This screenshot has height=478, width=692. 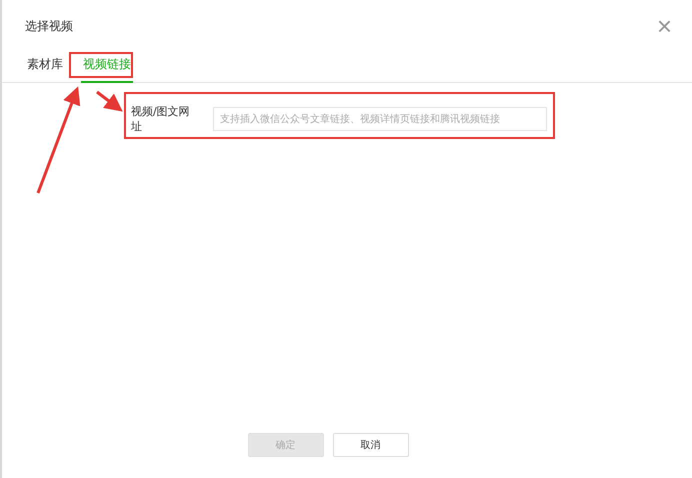 What do you see at coordinates (107, 69) in the screenshot?
I see `tab: 视频链接` at bounding box center [107, 69].